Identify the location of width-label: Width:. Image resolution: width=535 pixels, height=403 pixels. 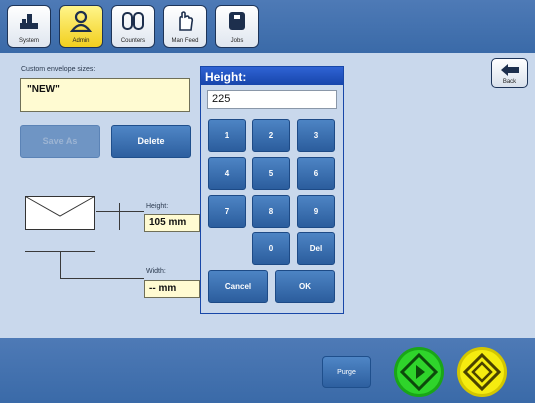
(156, 271).